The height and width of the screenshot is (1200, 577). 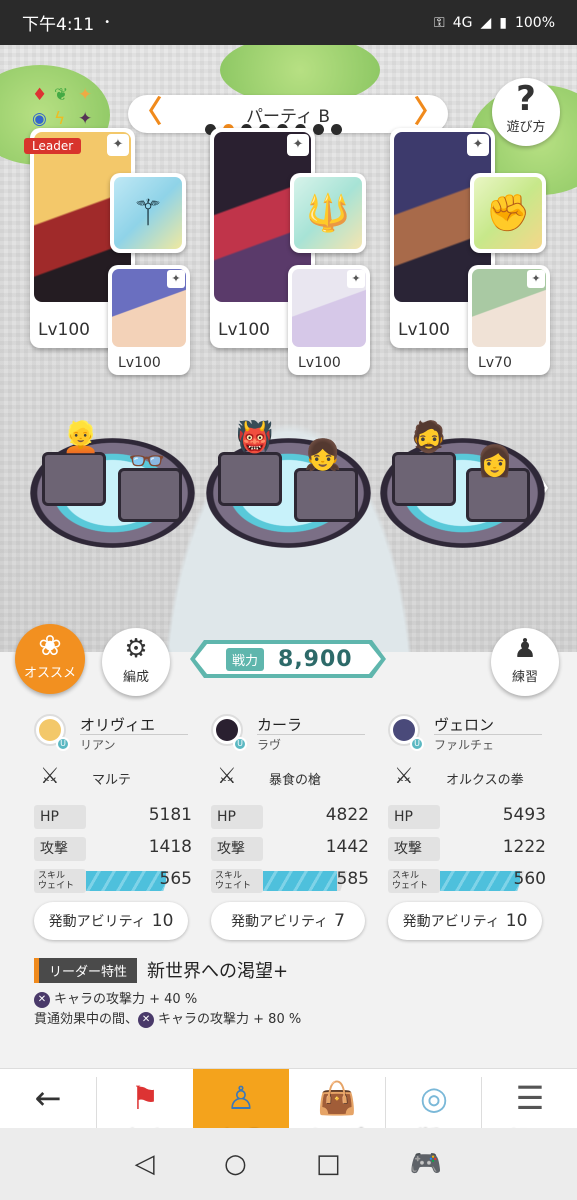 What do you see at coordinates (464, 725) in the screenshot?
I see `member-name: ヴェロン` at bounding box center [464, 725].